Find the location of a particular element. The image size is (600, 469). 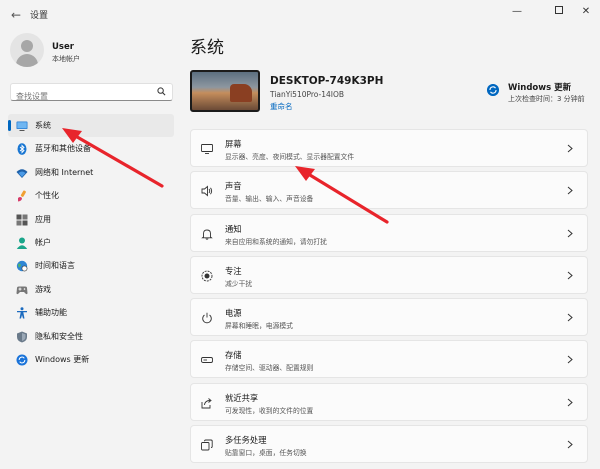

setting-description: 减少干扰 is located at coordinates (239, 283).